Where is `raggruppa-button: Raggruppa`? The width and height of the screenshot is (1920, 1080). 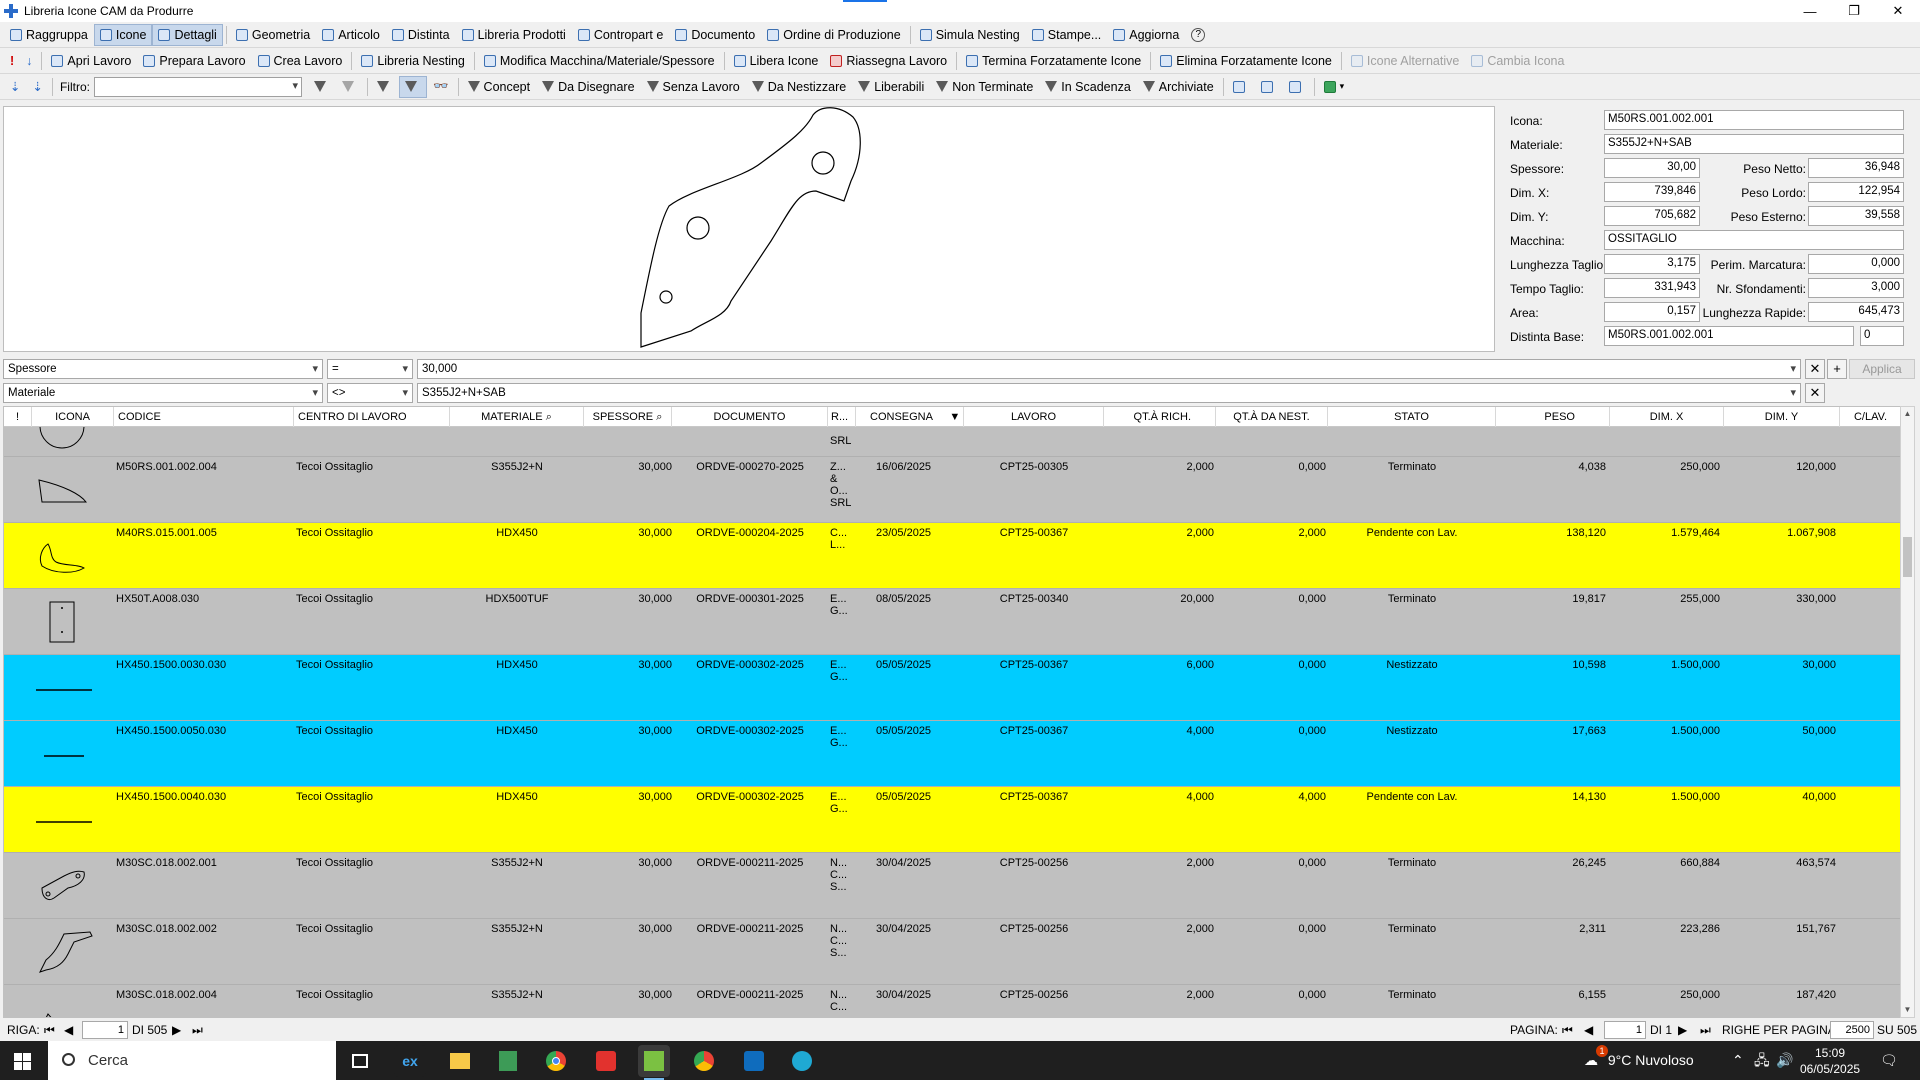
raggruppa-button: Raggruppa is located at coordinates (49, 35).